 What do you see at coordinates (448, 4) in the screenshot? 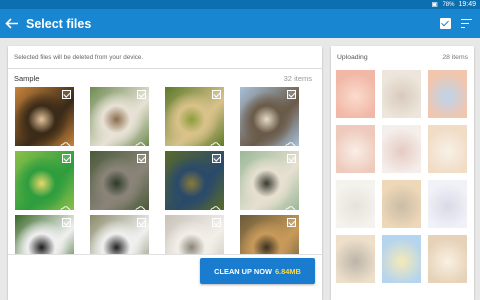
I see `battery-level: 78%` at bounding box center [448, 4].